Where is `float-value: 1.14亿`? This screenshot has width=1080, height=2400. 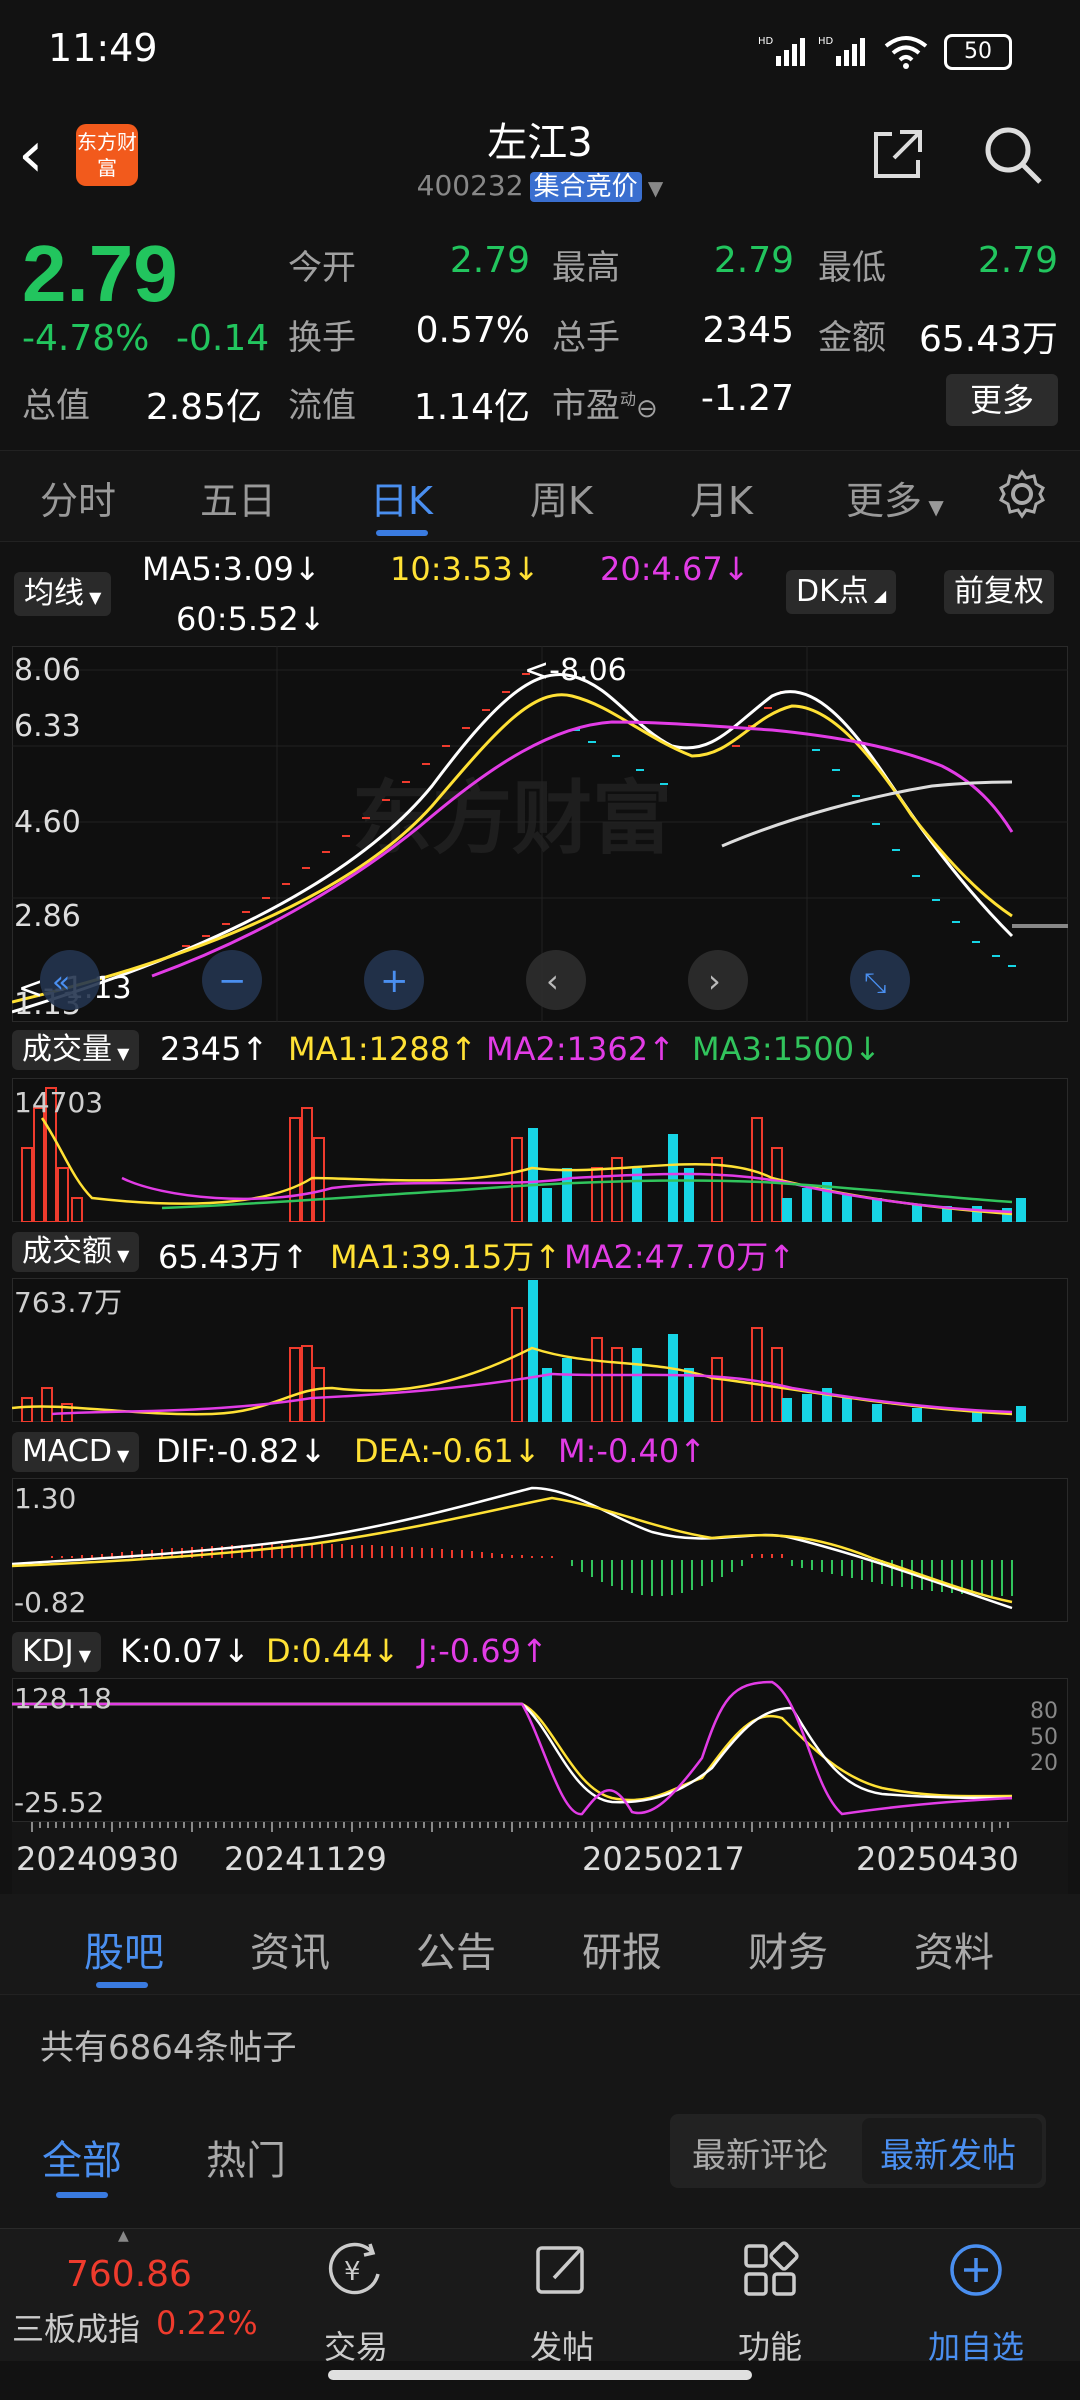 float-value: 1.14亿 is located at coordinates (471, 407).